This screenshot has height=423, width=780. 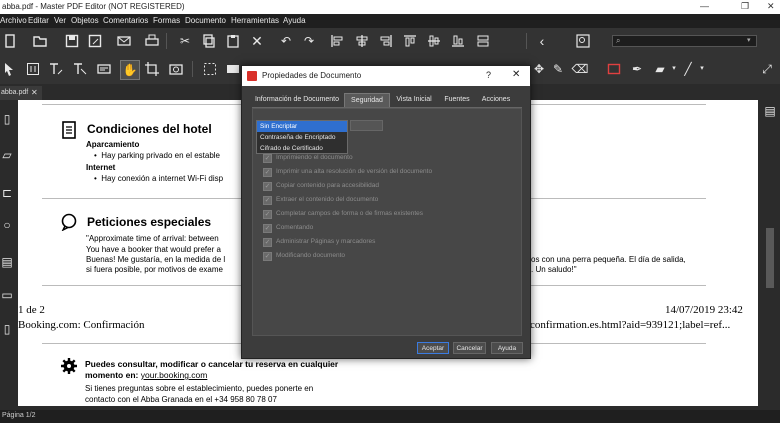 What do you see at coordinates (614, 69) in the screenshot?
I see `shape-icon` at bounding box center [614, 69].